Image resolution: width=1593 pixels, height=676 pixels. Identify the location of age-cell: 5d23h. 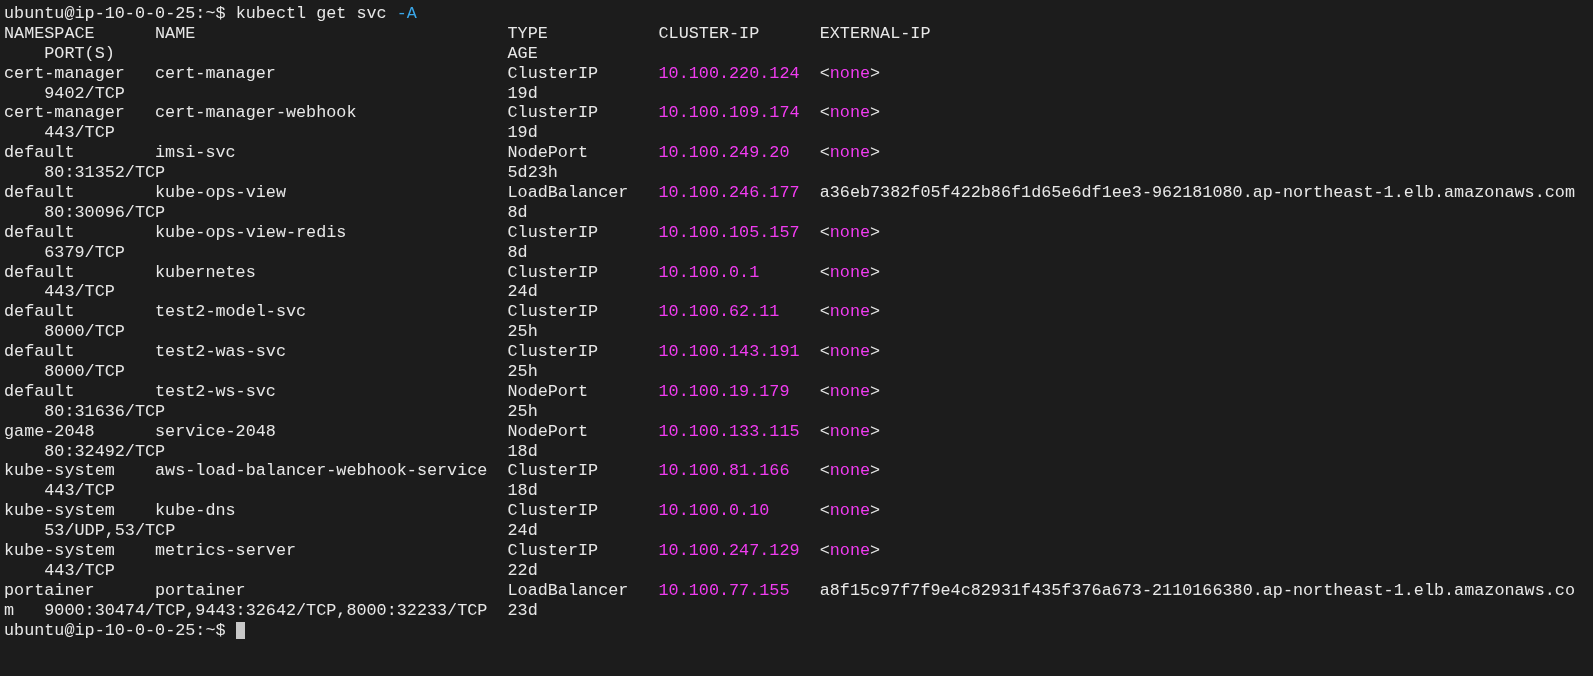
(532, 173).